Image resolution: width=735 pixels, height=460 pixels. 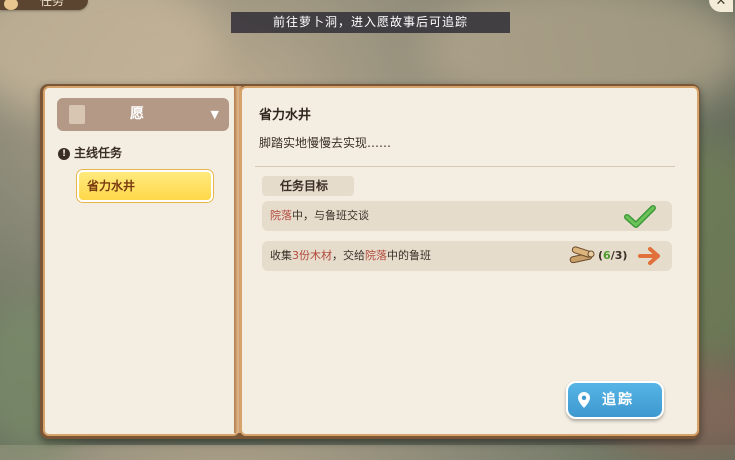 I want to click on objectives-header-label: 任务目标, so click(x=304, y=186).